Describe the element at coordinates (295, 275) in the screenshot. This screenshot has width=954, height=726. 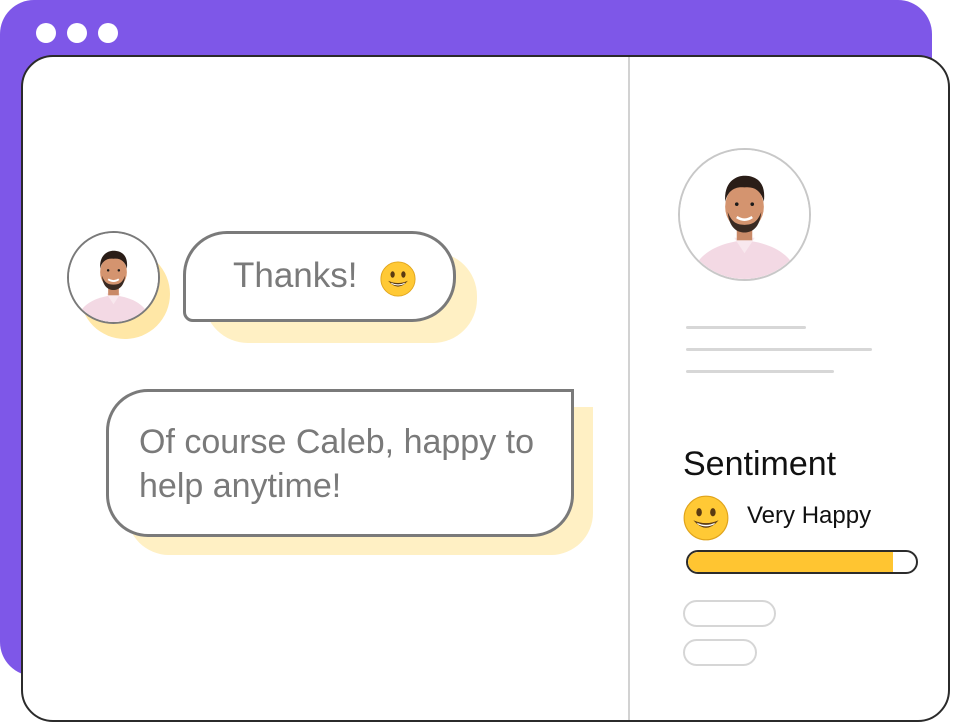
I see `message-text: Thanks!` at that location.